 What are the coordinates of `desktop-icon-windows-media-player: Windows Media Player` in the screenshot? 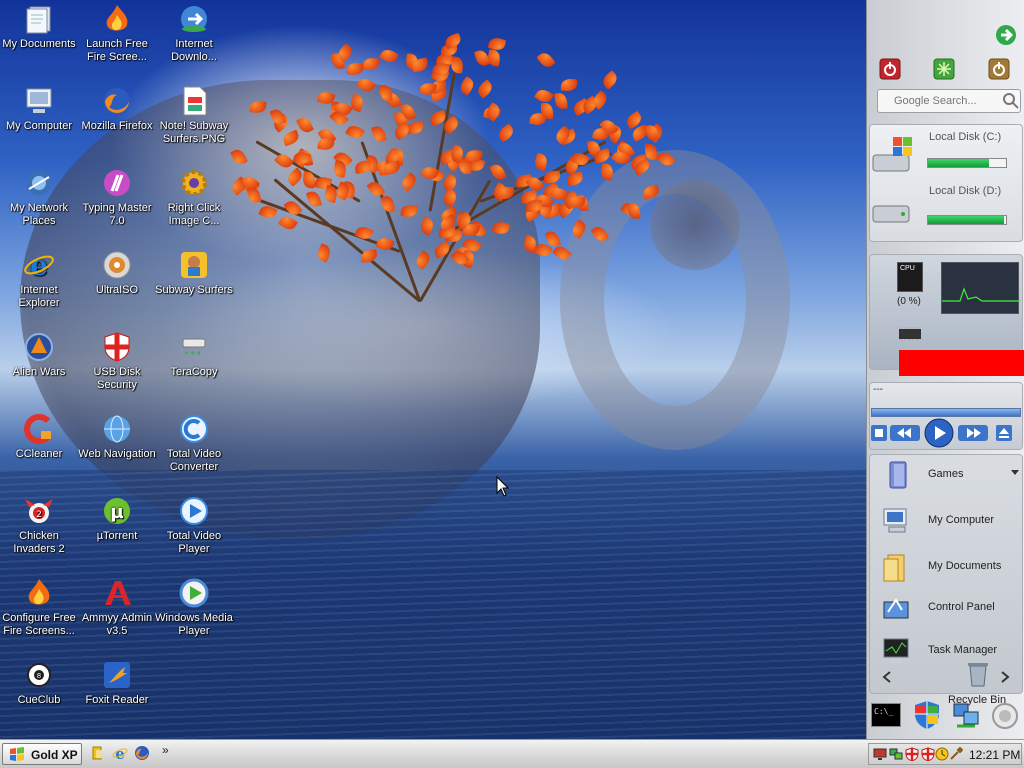 It's located at (194, 607).